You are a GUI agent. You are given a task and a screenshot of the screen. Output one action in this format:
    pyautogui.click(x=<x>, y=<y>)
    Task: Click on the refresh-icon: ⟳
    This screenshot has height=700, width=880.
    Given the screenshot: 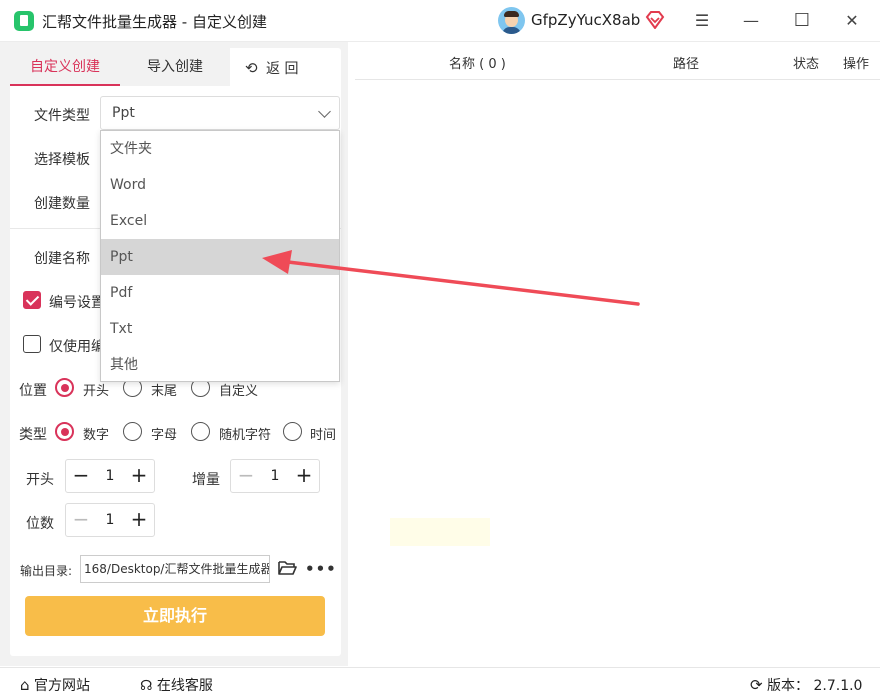 What is the action you would take?
    pyautogui.click(x=756, y=685)
    